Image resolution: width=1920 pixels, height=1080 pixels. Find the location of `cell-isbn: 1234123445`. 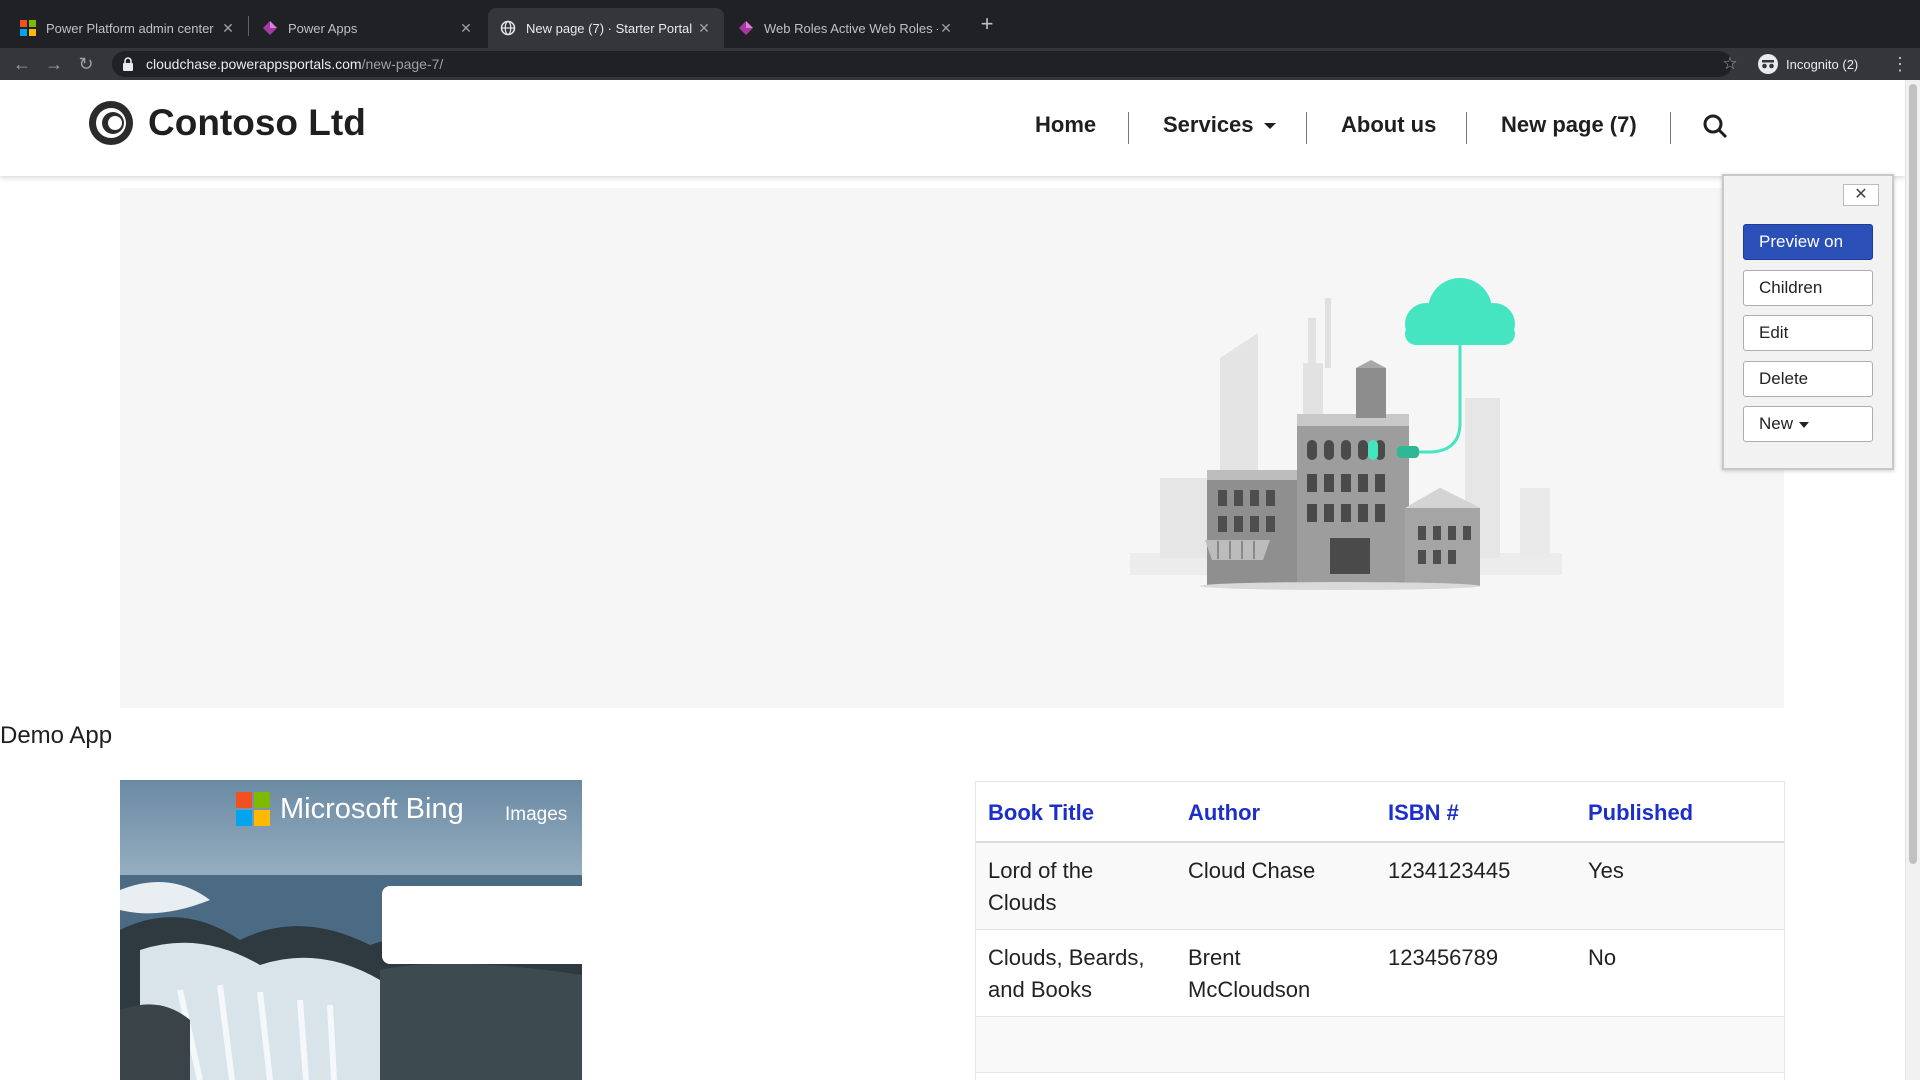

cell-isbn: 1234123445 is located at coordinates (1476, 886).